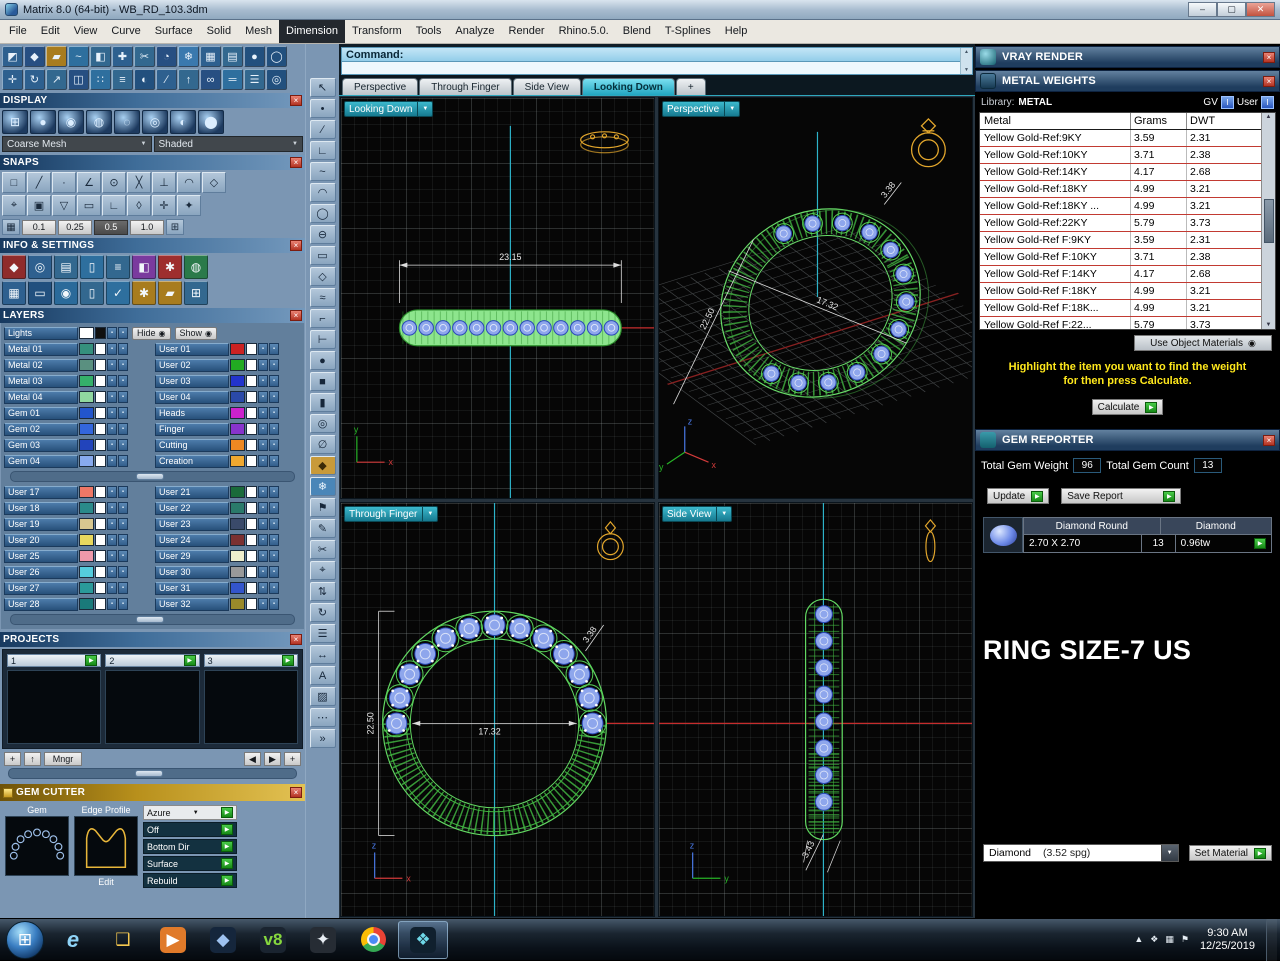  What do you see at coordinates (322, 381) in the screenshot?
I see `box-icon: ■` at bounding box center [322, 381].